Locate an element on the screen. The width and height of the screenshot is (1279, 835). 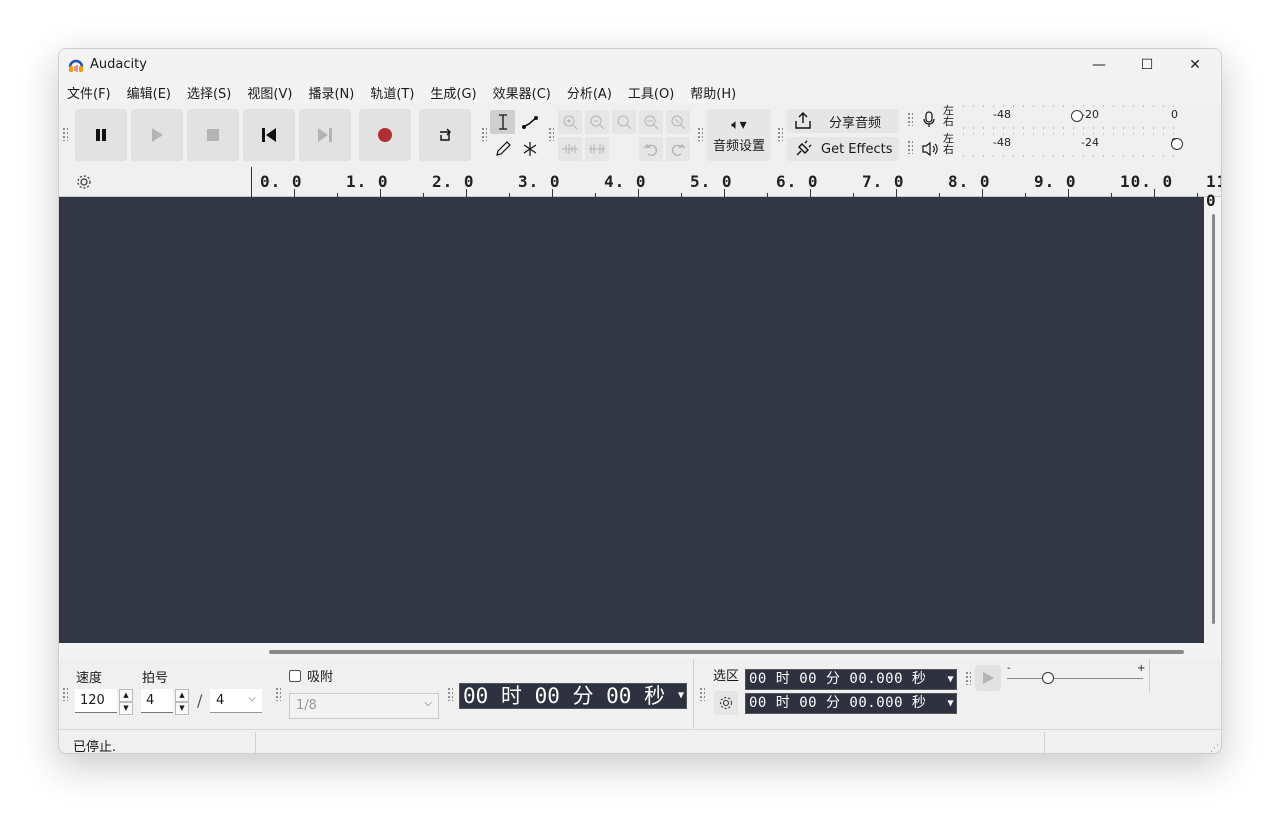
gear-icon is located at coordinates (84, 182).